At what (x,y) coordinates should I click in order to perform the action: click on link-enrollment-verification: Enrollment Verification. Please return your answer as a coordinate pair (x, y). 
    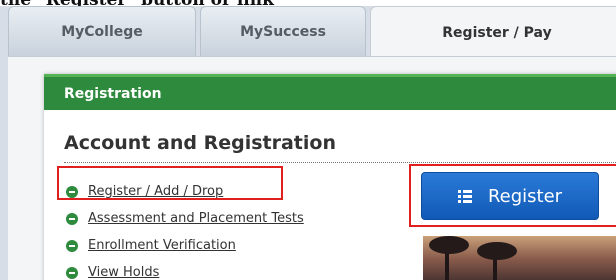
    Looking at the image, I should click on (185, 245).